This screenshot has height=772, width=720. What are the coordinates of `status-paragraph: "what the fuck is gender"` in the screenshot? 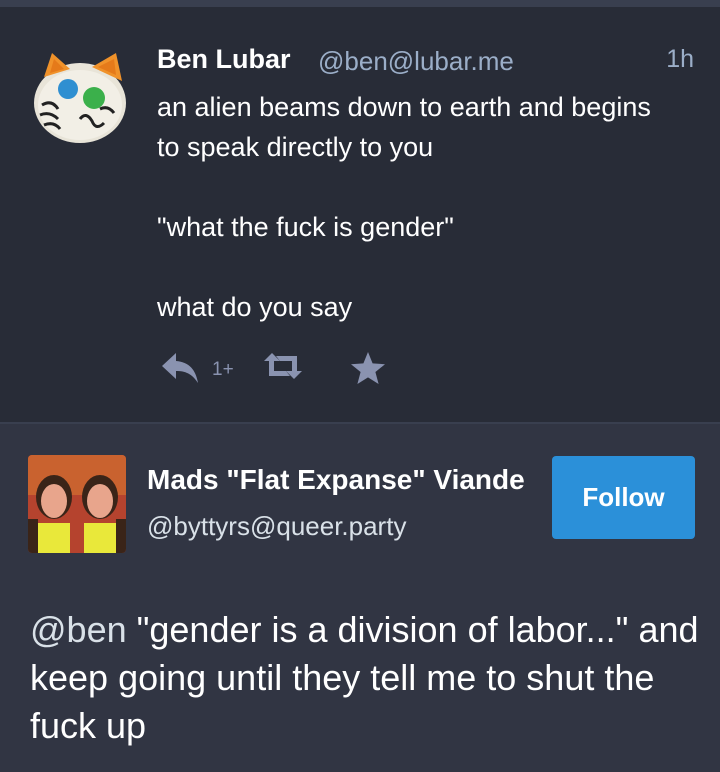 It's located at (305, 227).